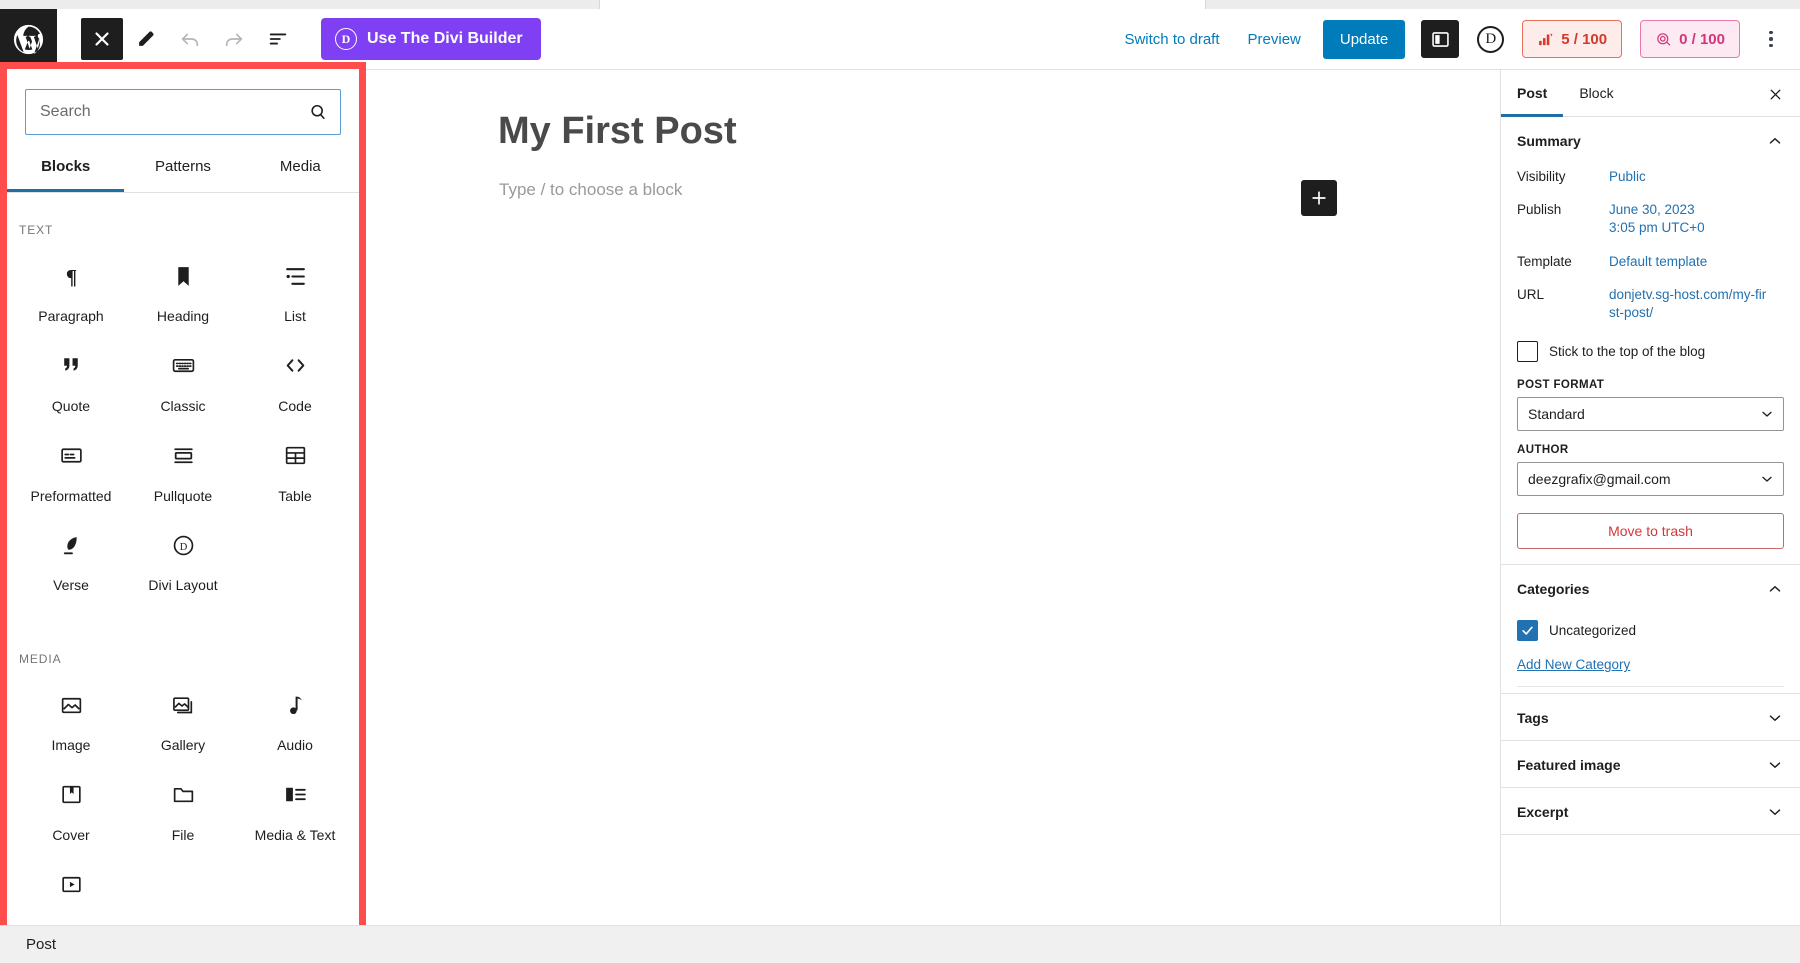 The width and height of the screenshot is (1800, 963). Describe the element at coordinates (1596, 93) in the screenshot. I see `tab-block: Block` at that location.